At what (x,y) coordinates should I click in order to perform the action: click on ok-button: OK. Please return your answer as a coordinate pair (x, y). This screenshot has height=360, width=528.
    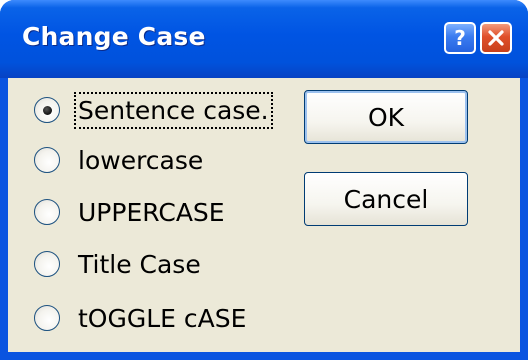
    Looking at the image, I should click on (386, 117).